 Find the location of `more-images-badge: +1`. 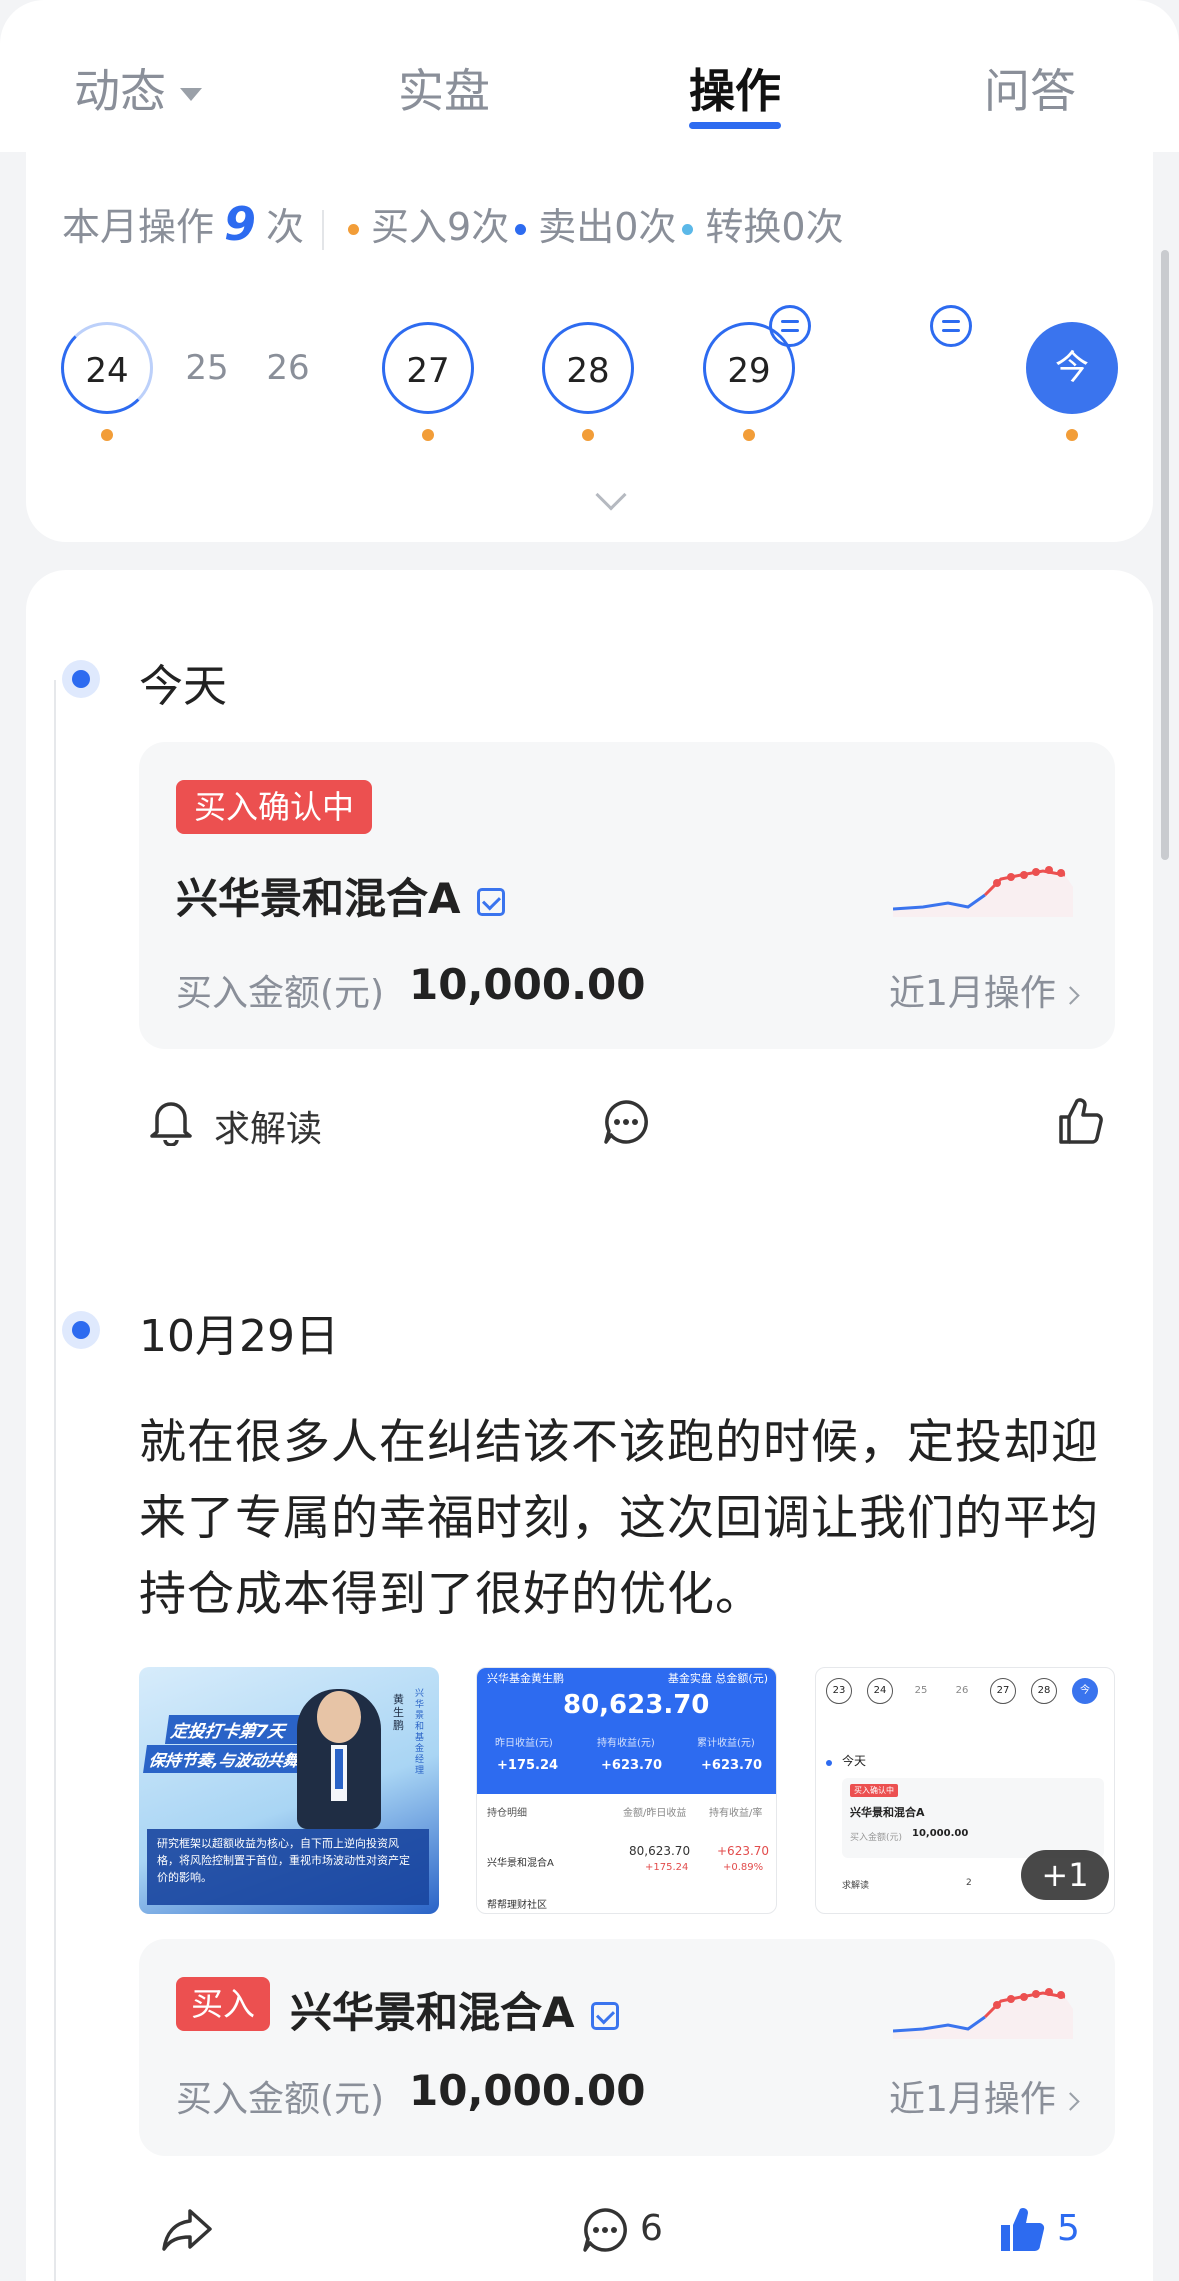

more-images-badge: +1 is located at coordinates (1065, 1875).